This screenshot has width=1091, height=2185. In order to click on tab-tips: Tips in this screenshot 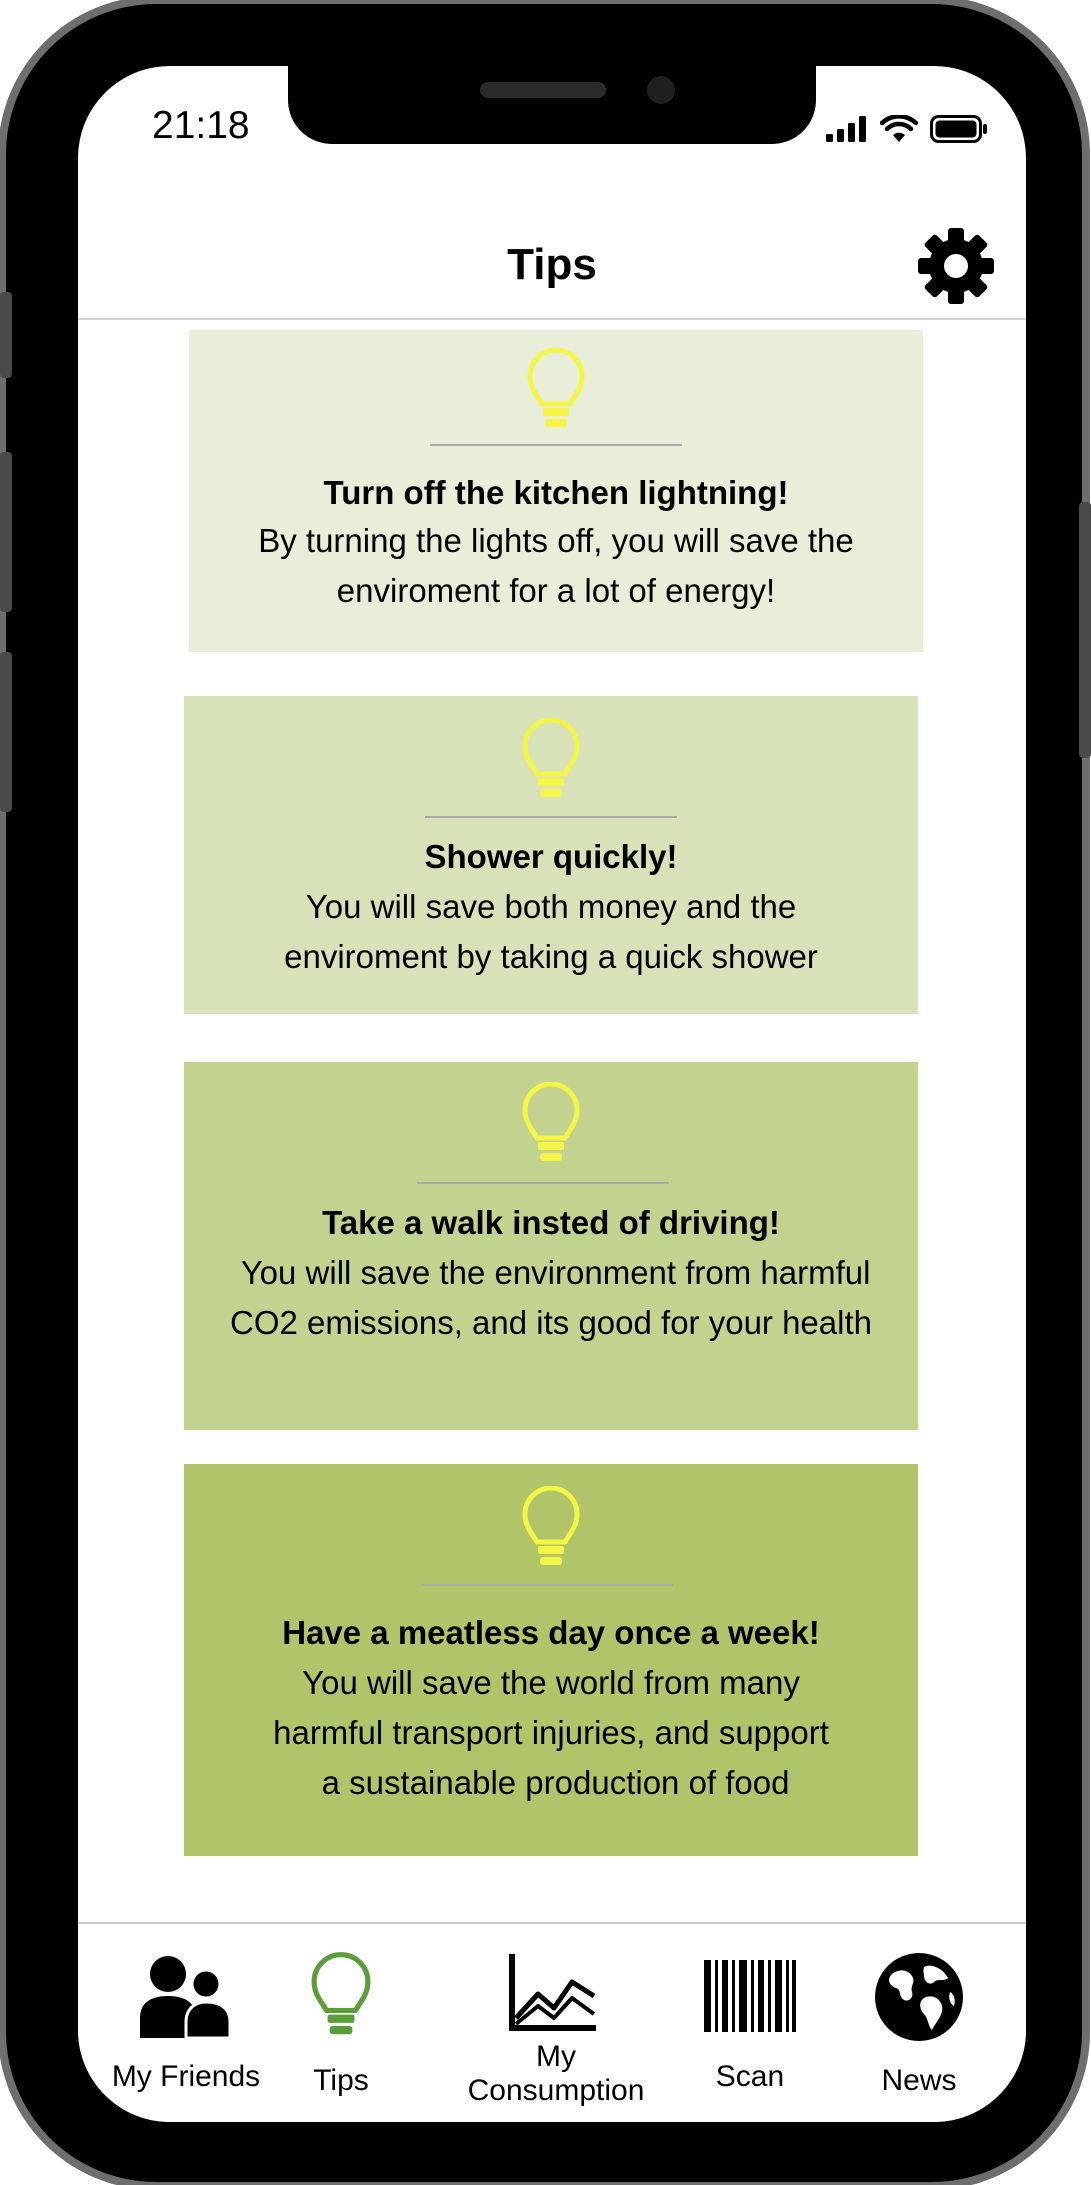, I will do `click(341, 2023)`.